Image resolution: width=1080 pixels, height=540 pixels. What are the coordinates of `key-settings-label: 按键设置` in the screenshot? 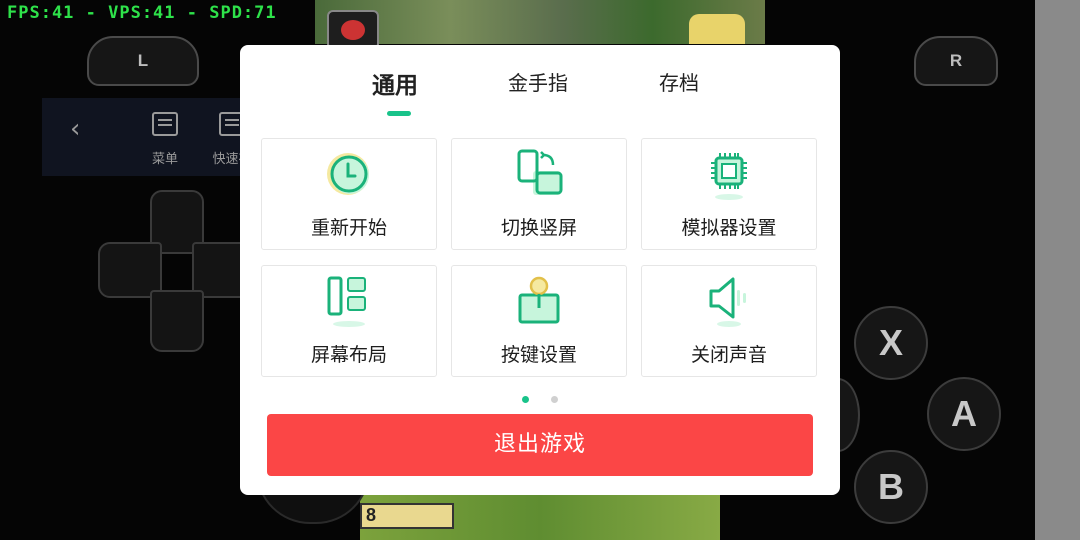 It's located at (538, 355).